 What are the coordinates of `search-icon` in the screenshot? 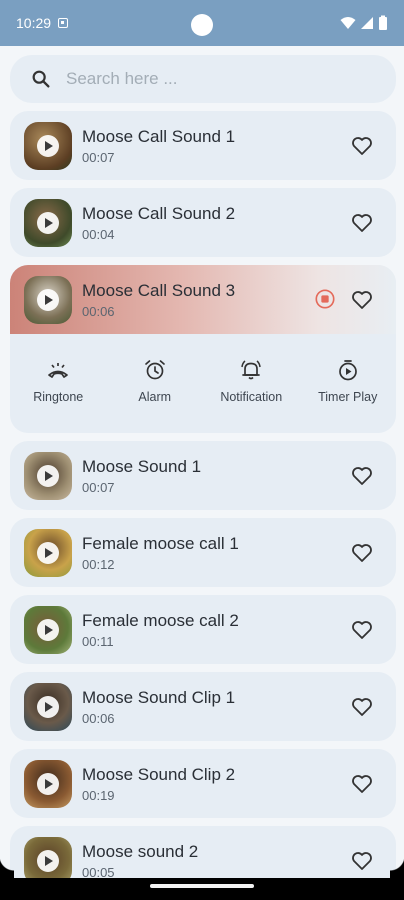 It's located at (41, 79).